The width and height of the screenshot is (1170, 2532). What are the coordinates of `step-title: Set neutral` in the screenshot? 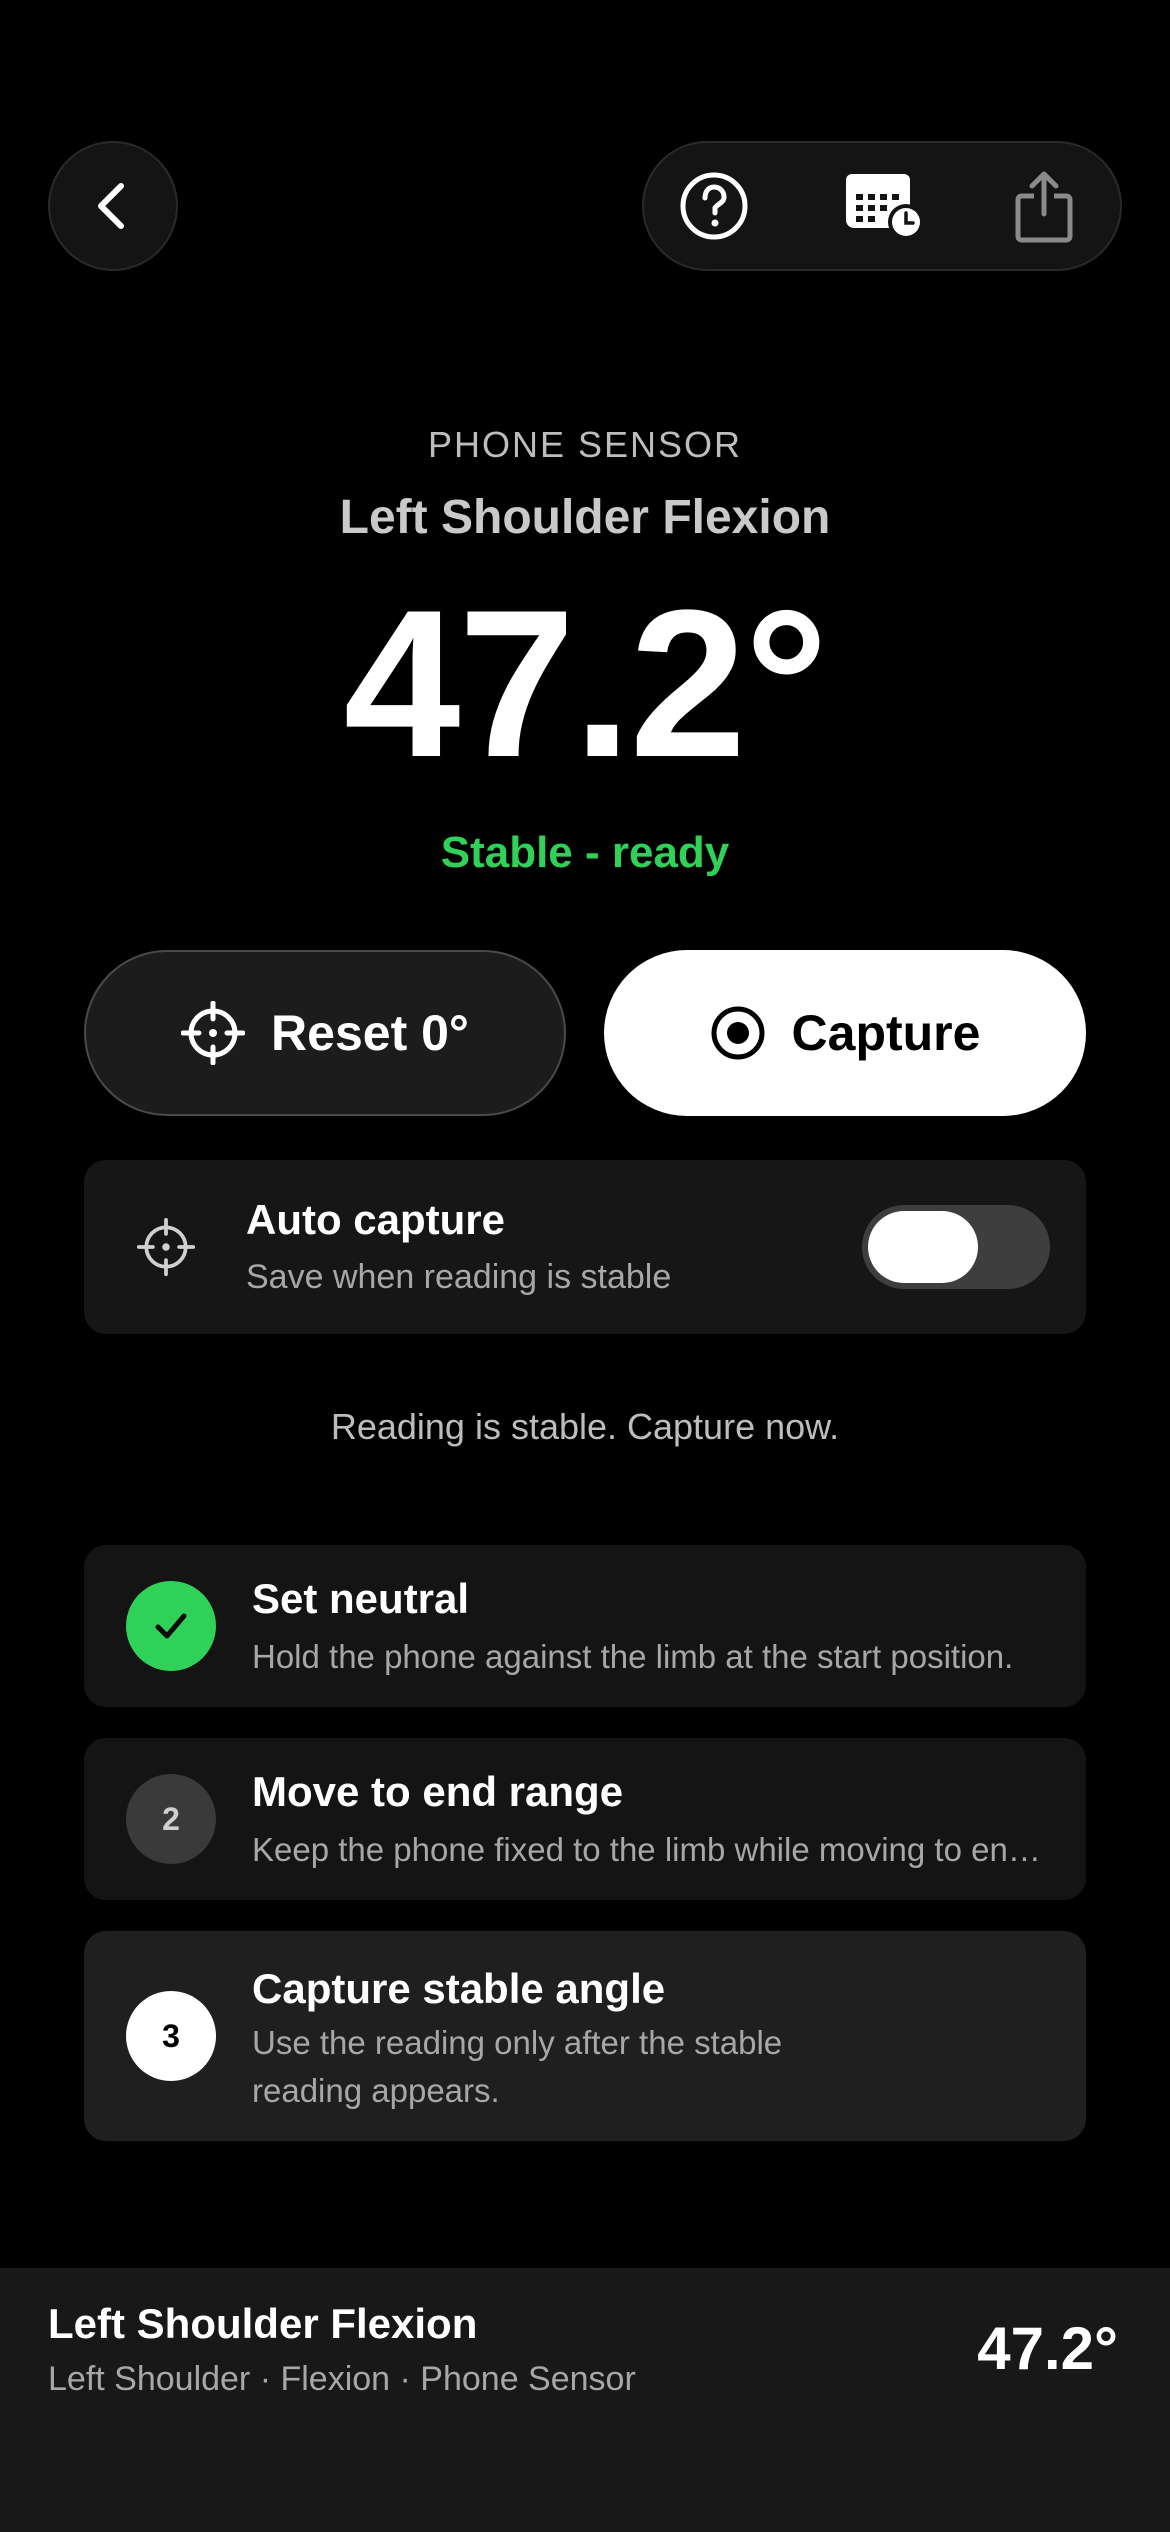 It's located at (361, 1598).